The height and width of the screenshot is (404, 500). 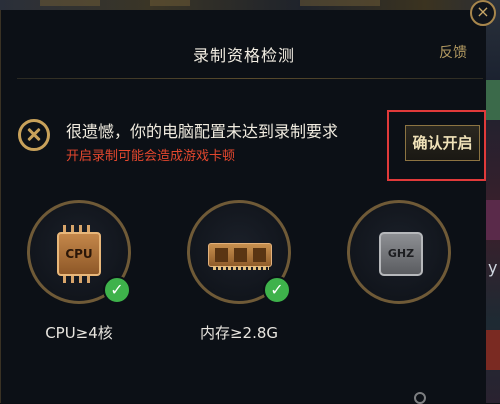 I want to click on memory-stick-icon, so click(x=240, y=256).